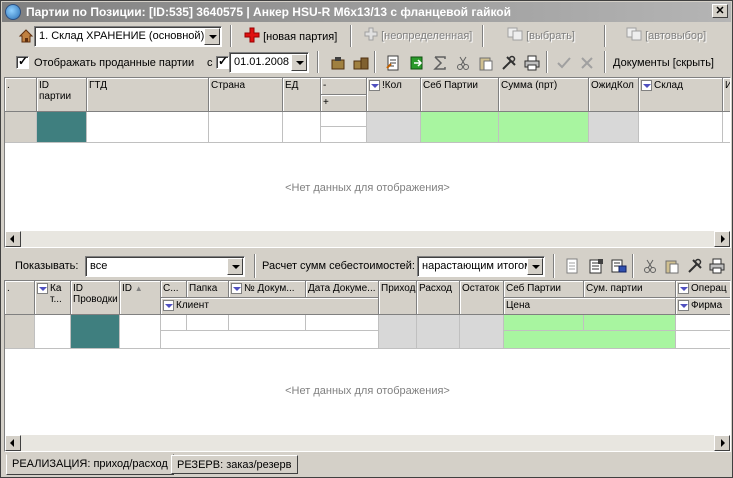 The height and width of the screenshot is (478, 733). What do you see at coordinates (95, 298) in the screenshot?
I see `col-id-entry: ID Проводки` at bounding box center [95, 298].